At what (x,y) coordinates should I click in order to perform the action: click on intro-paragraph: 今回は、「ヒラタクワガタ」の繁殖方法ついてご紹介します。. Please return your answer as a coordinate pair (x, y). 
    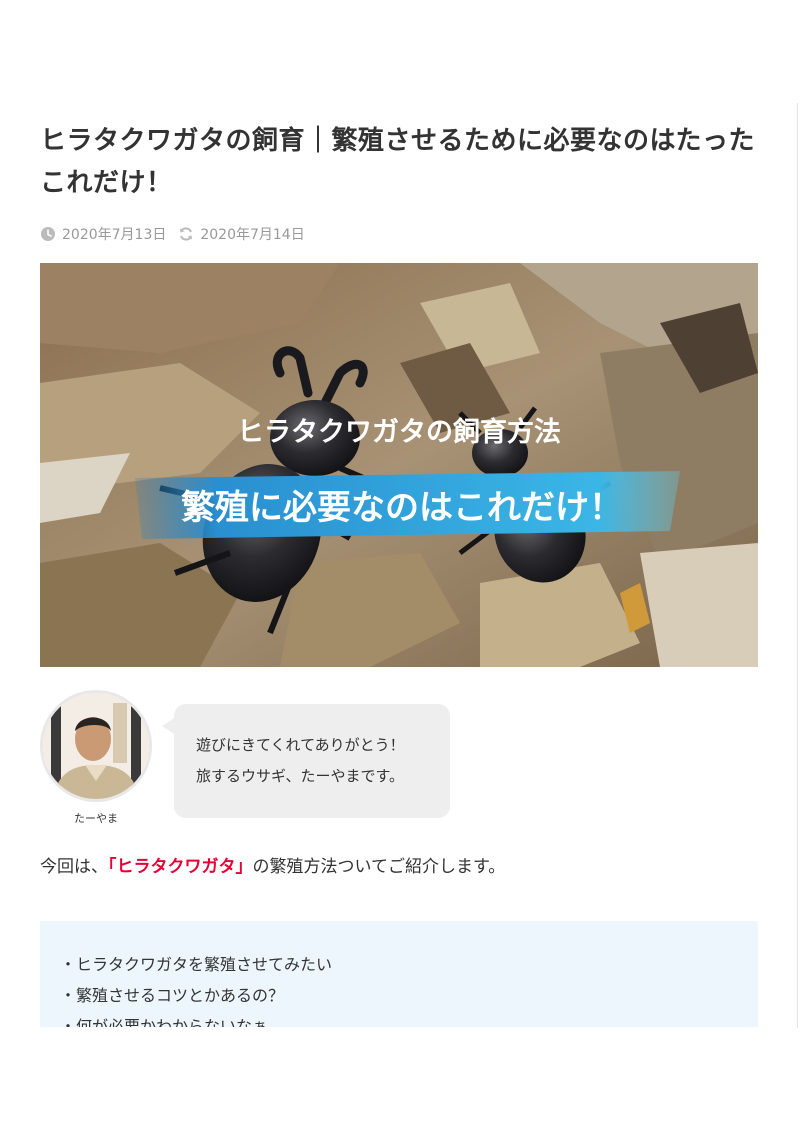
    Looking at the image, I should click on (272, 867).